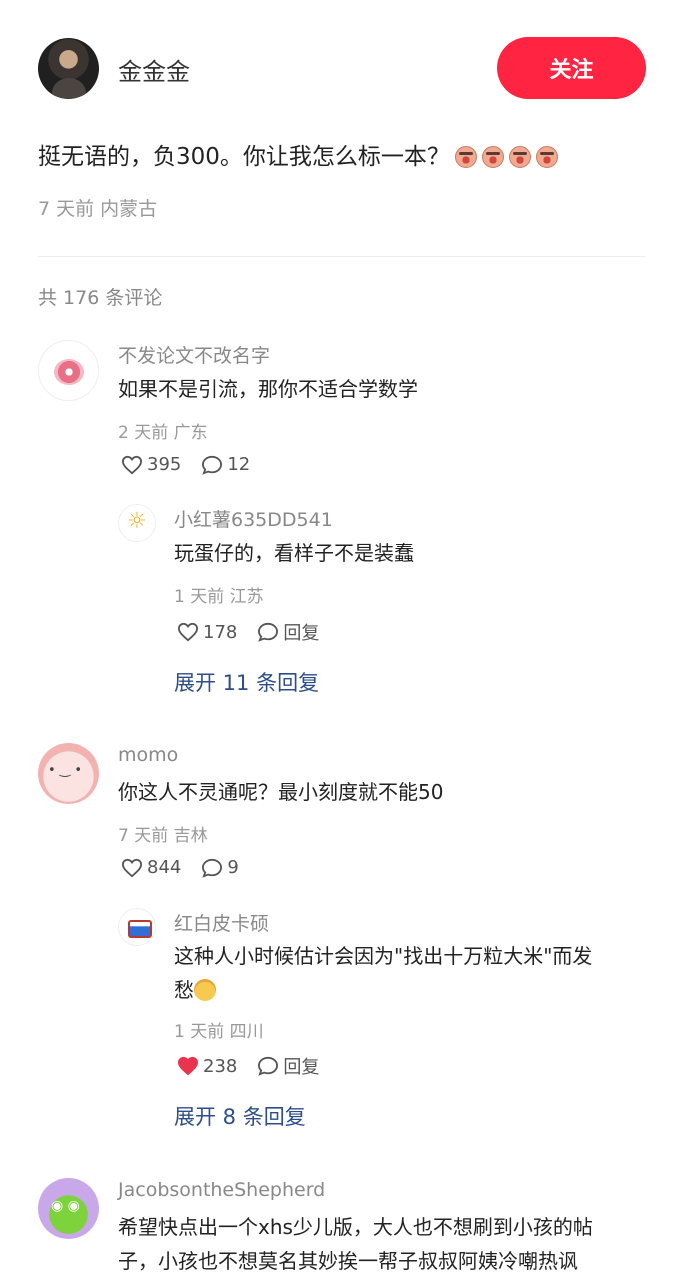 The height and width of the screenshot is (1280, 681). What do you see at coordinates (383, 990) in the screenshot?
I see `reply-text-line: 愁` at bounding box center [383, 990].